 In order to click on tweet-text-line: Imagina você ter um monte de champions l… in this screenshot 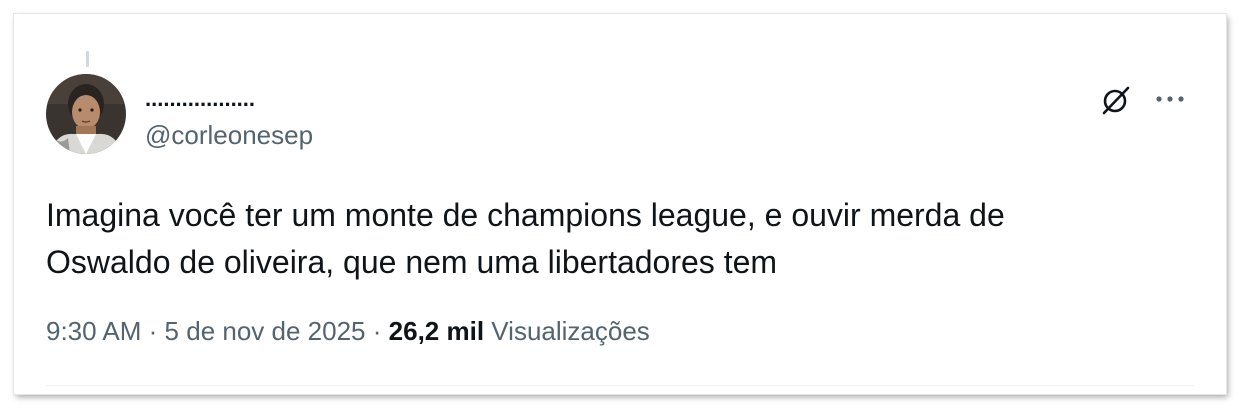, I will do `click(525, 215)`.